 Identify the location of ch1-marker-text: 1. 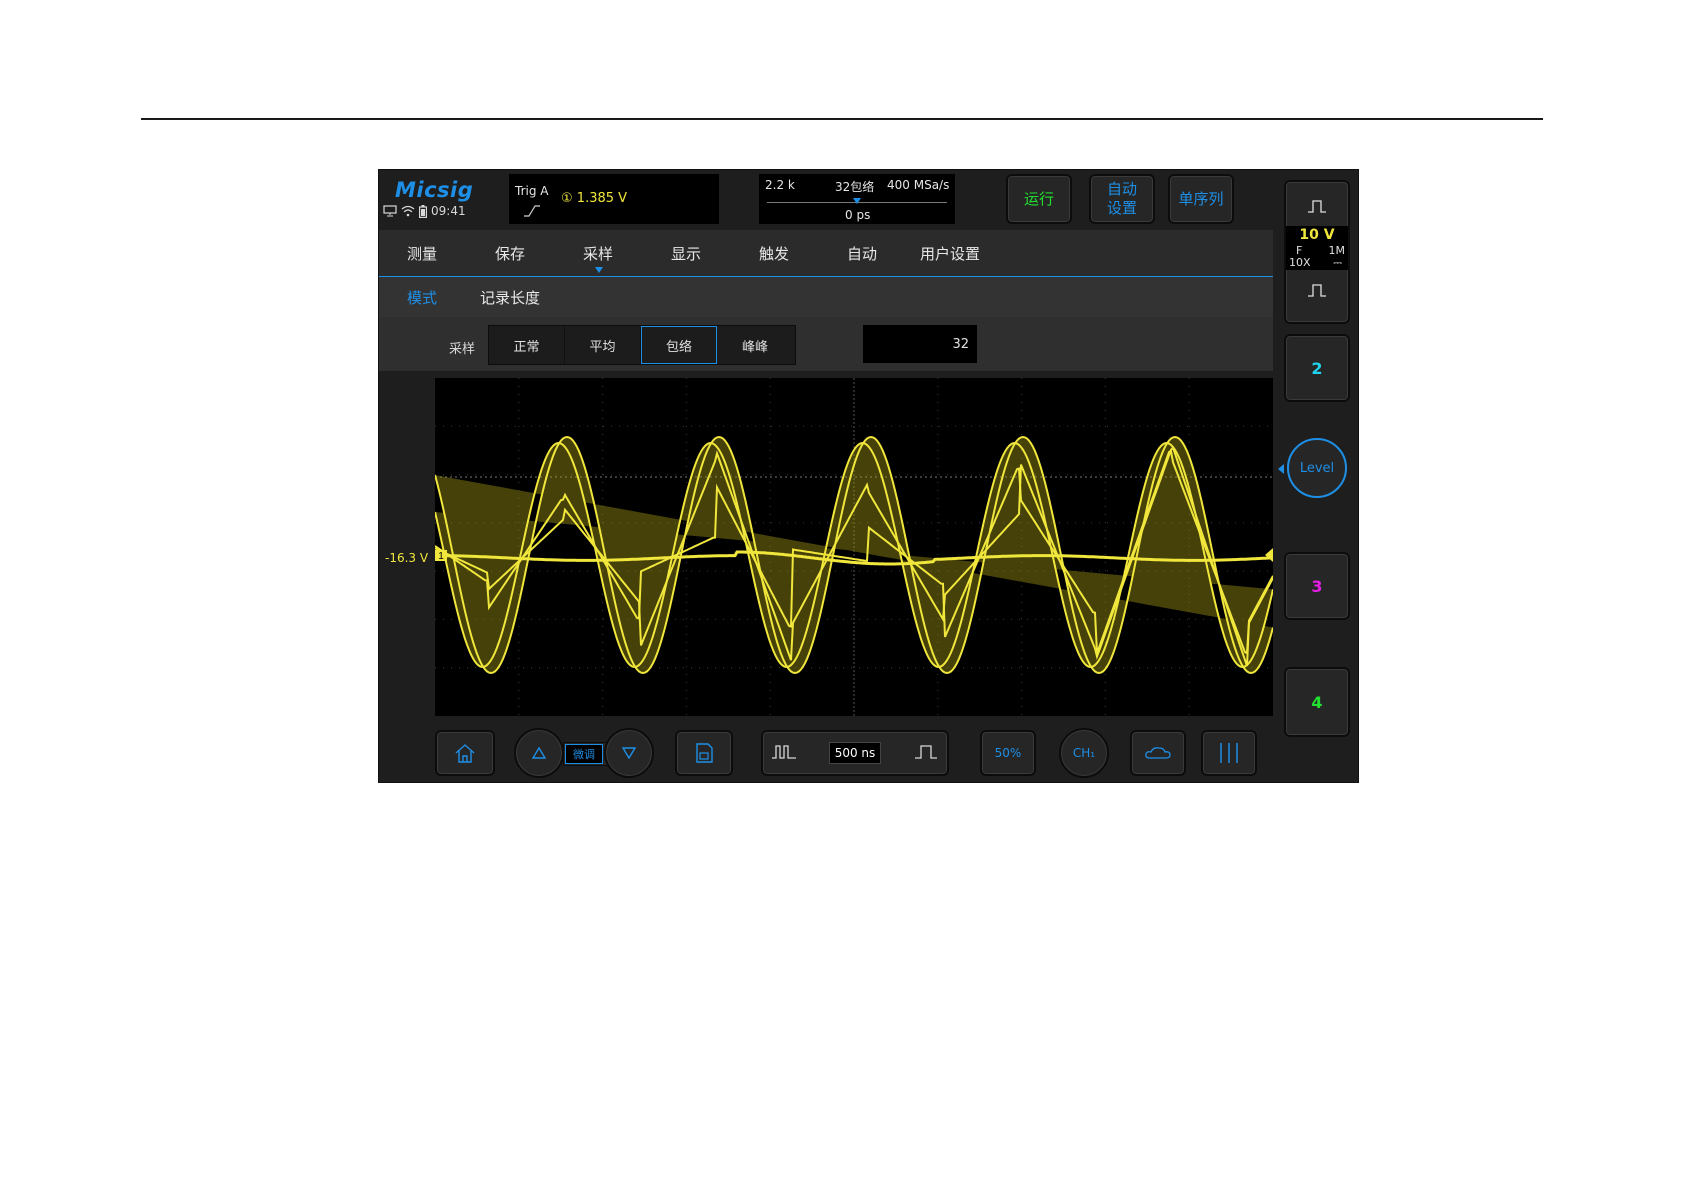
(441, 556).